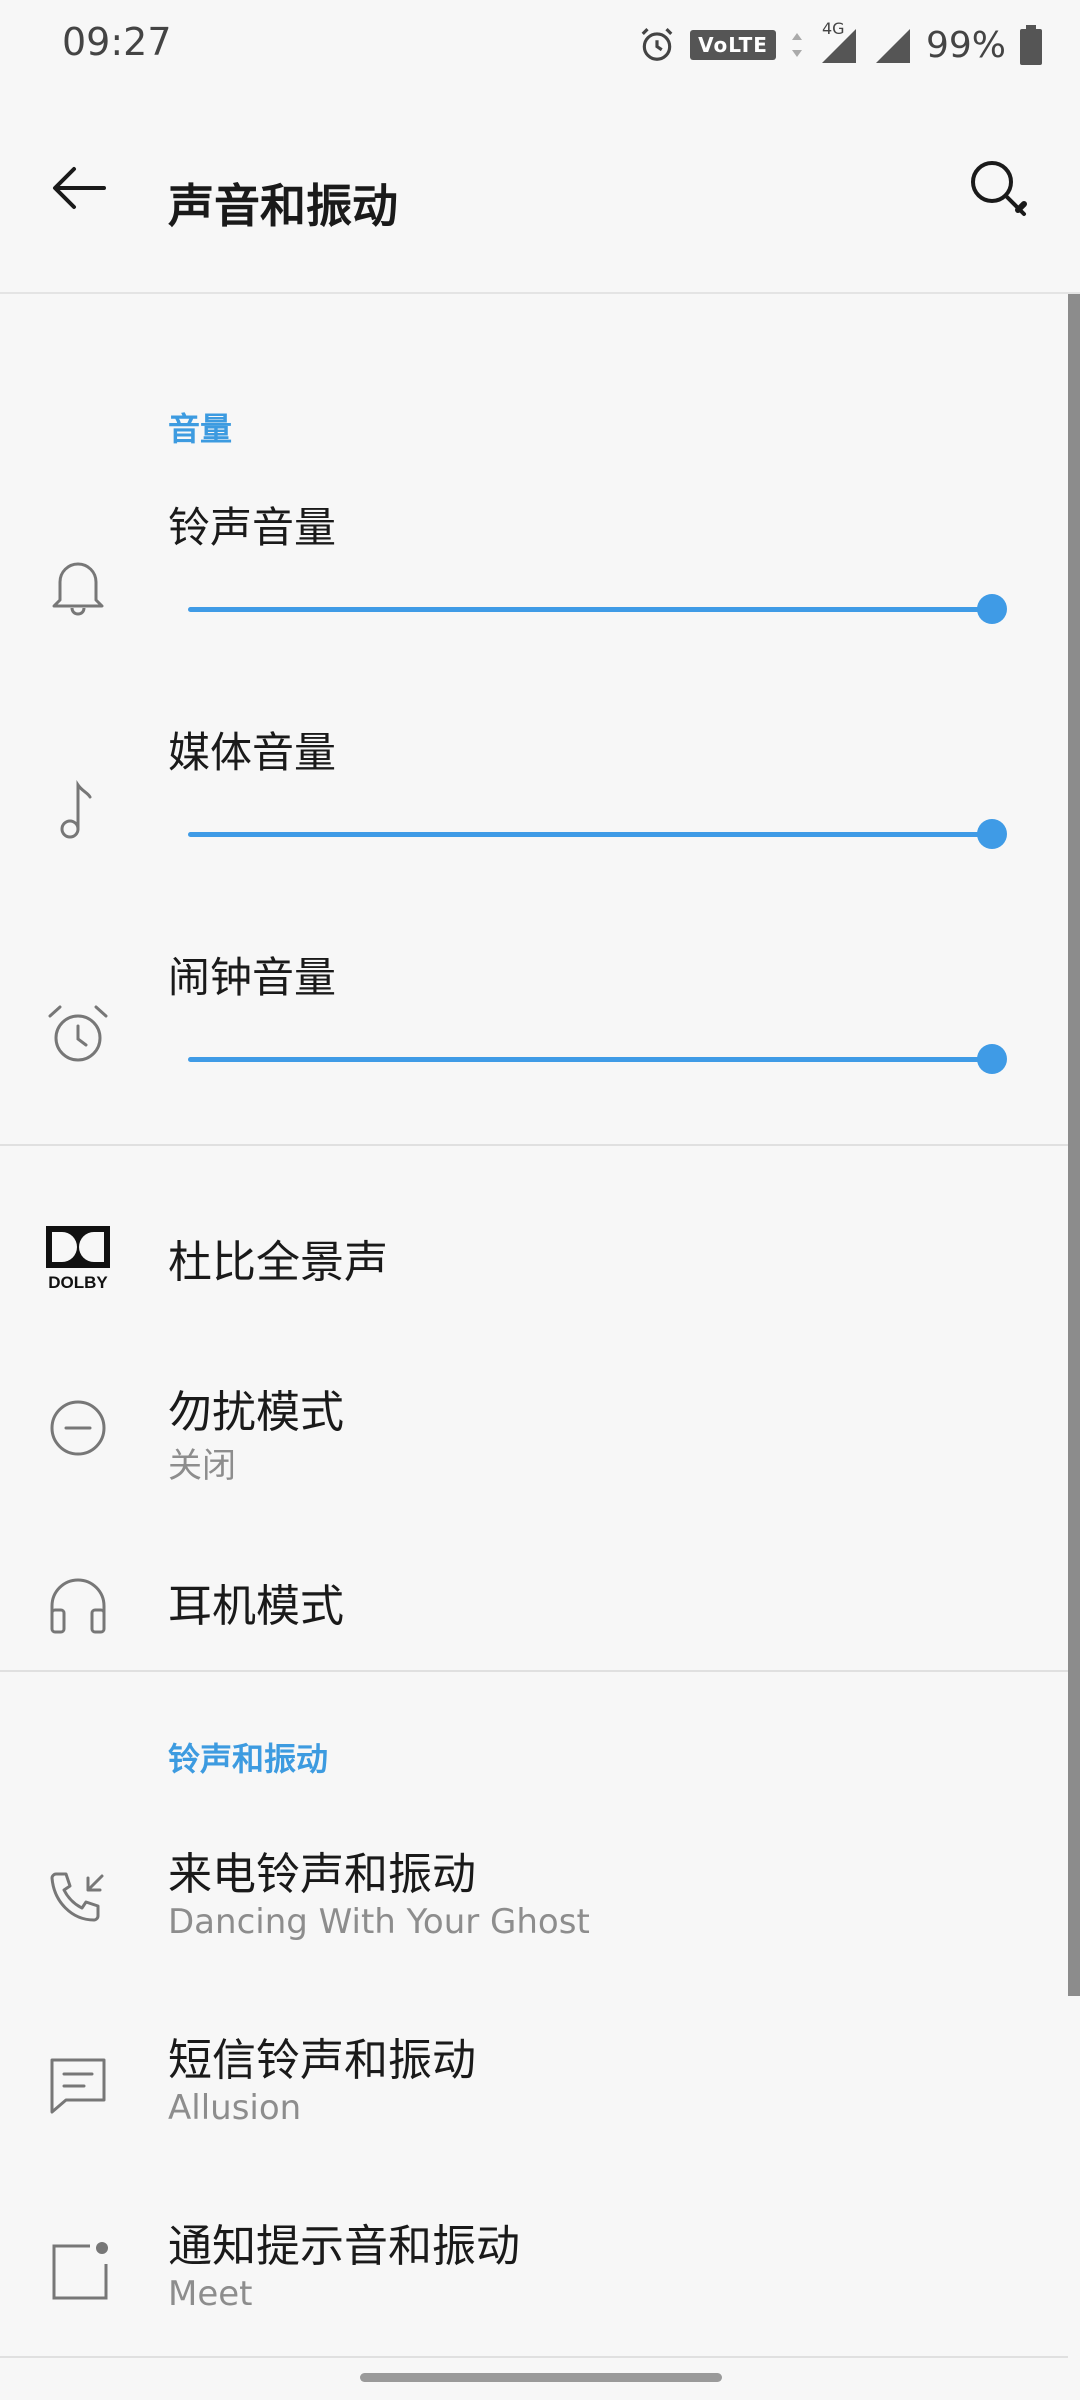 This screenshot has height=2400, width=1080. I want to click on incoming-call-ringtone-title: 来电铃声和振动, so click(322, 1874).